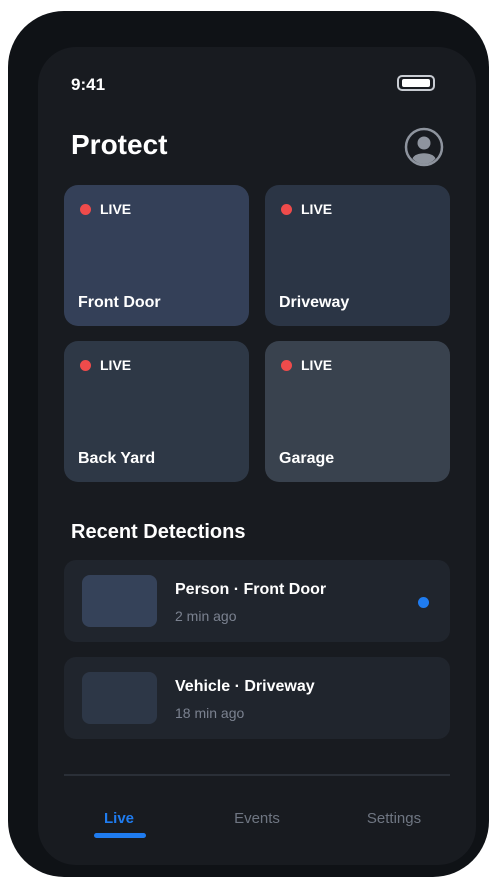 This screenshot has width=489, height=877. Describe the element at coordinates (424, 147) in the screenshot. I see `user-circle-icon` at that location.